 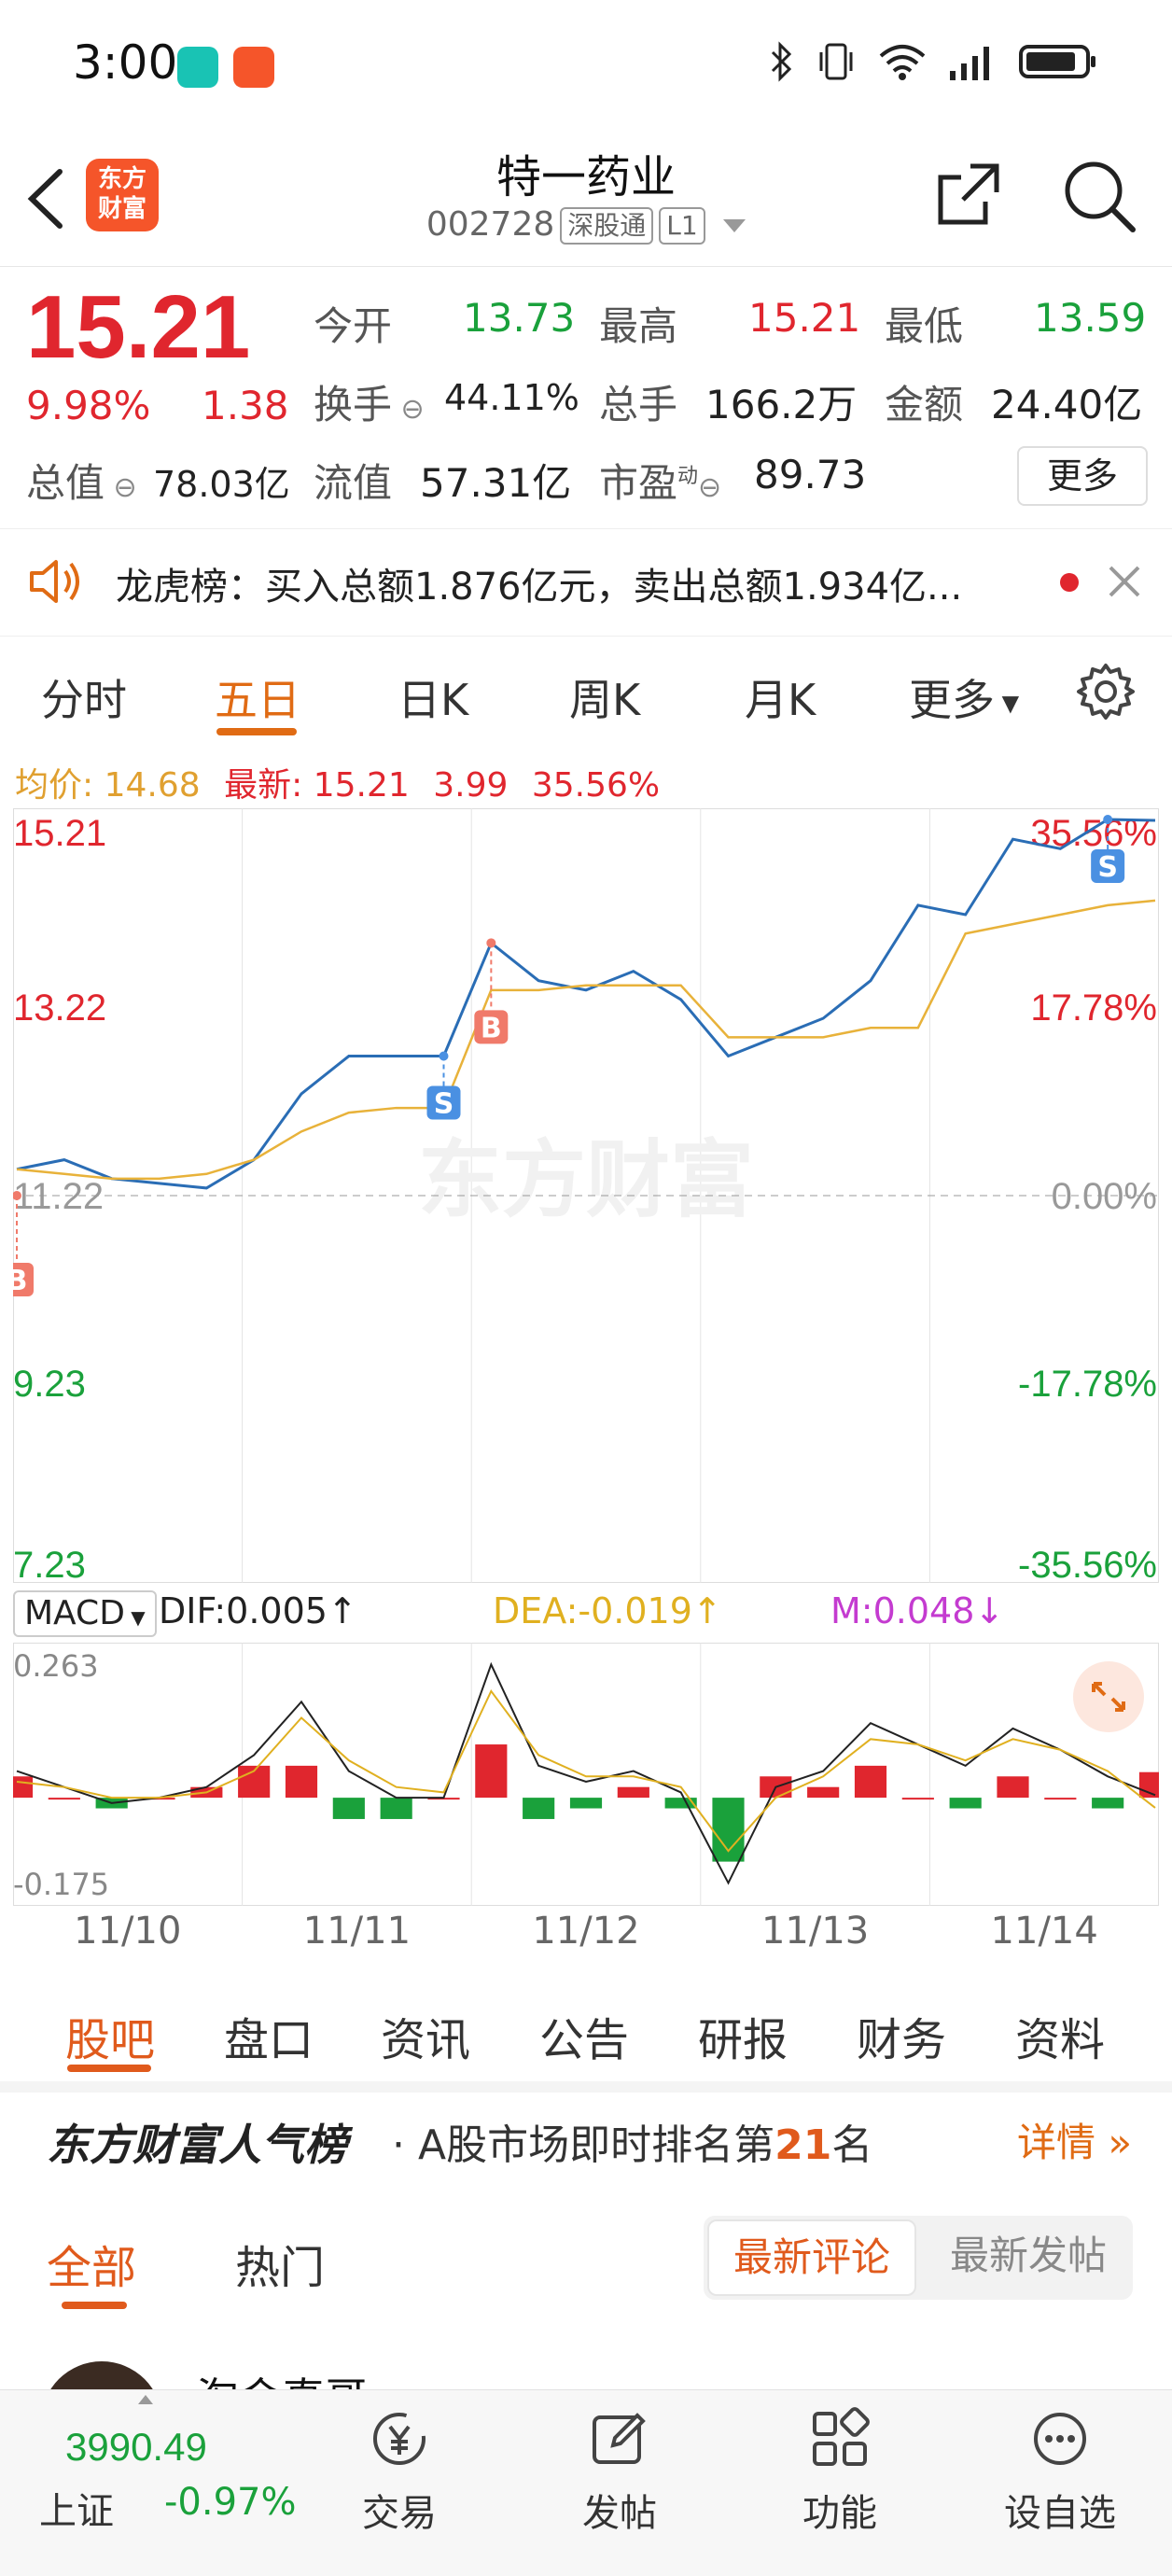 I want to click on index-expand-icon, so click(x=145, y=2399).